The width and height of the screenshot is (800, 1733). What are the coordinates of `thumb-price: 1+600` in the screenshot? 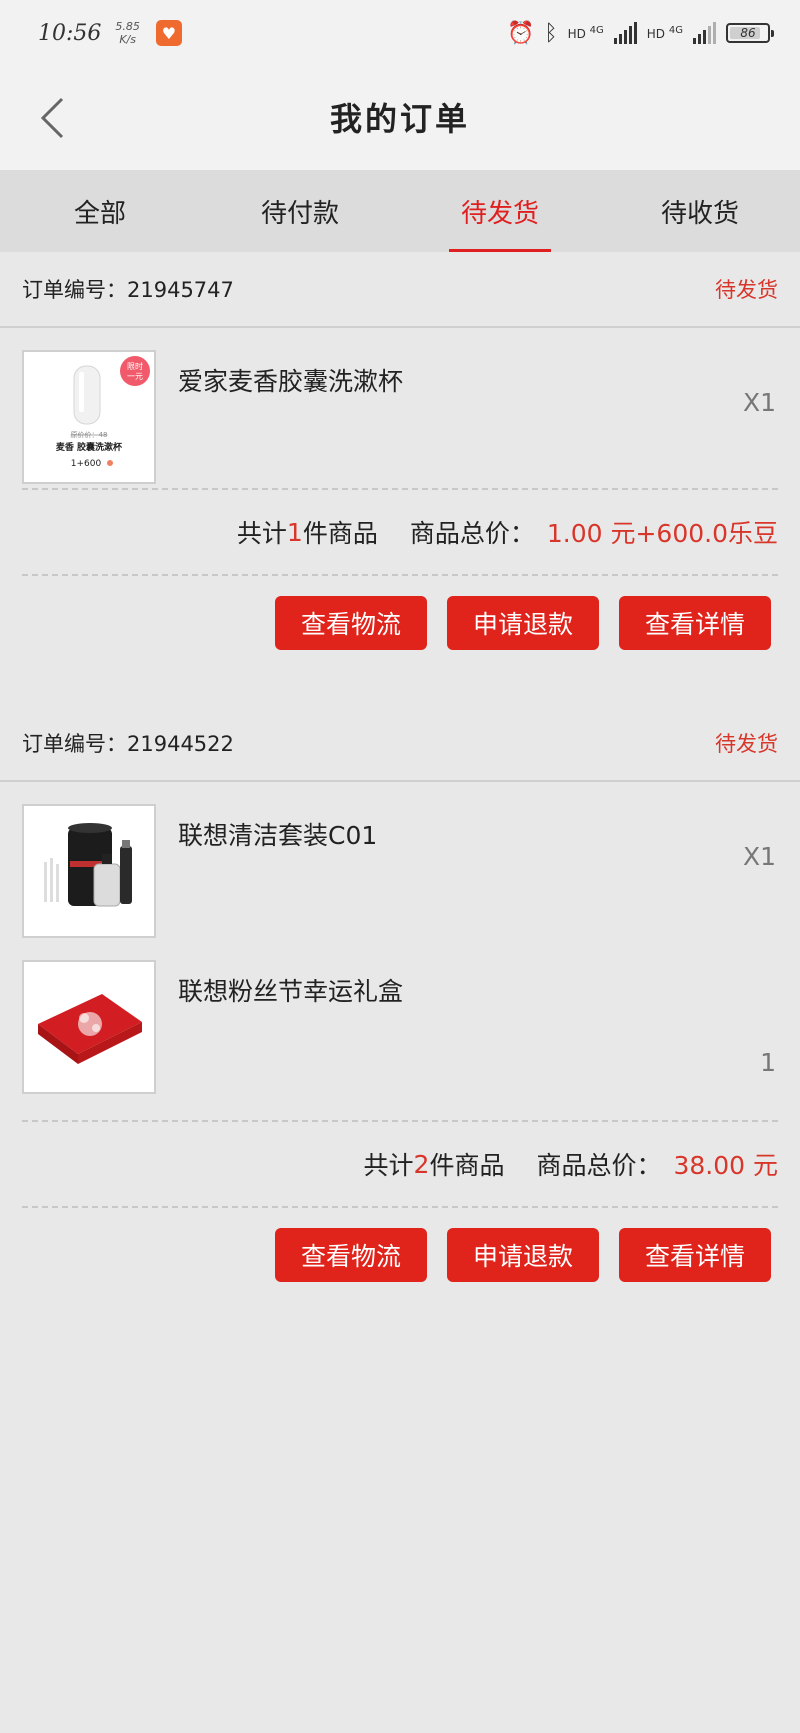 It's located at (86, 464).